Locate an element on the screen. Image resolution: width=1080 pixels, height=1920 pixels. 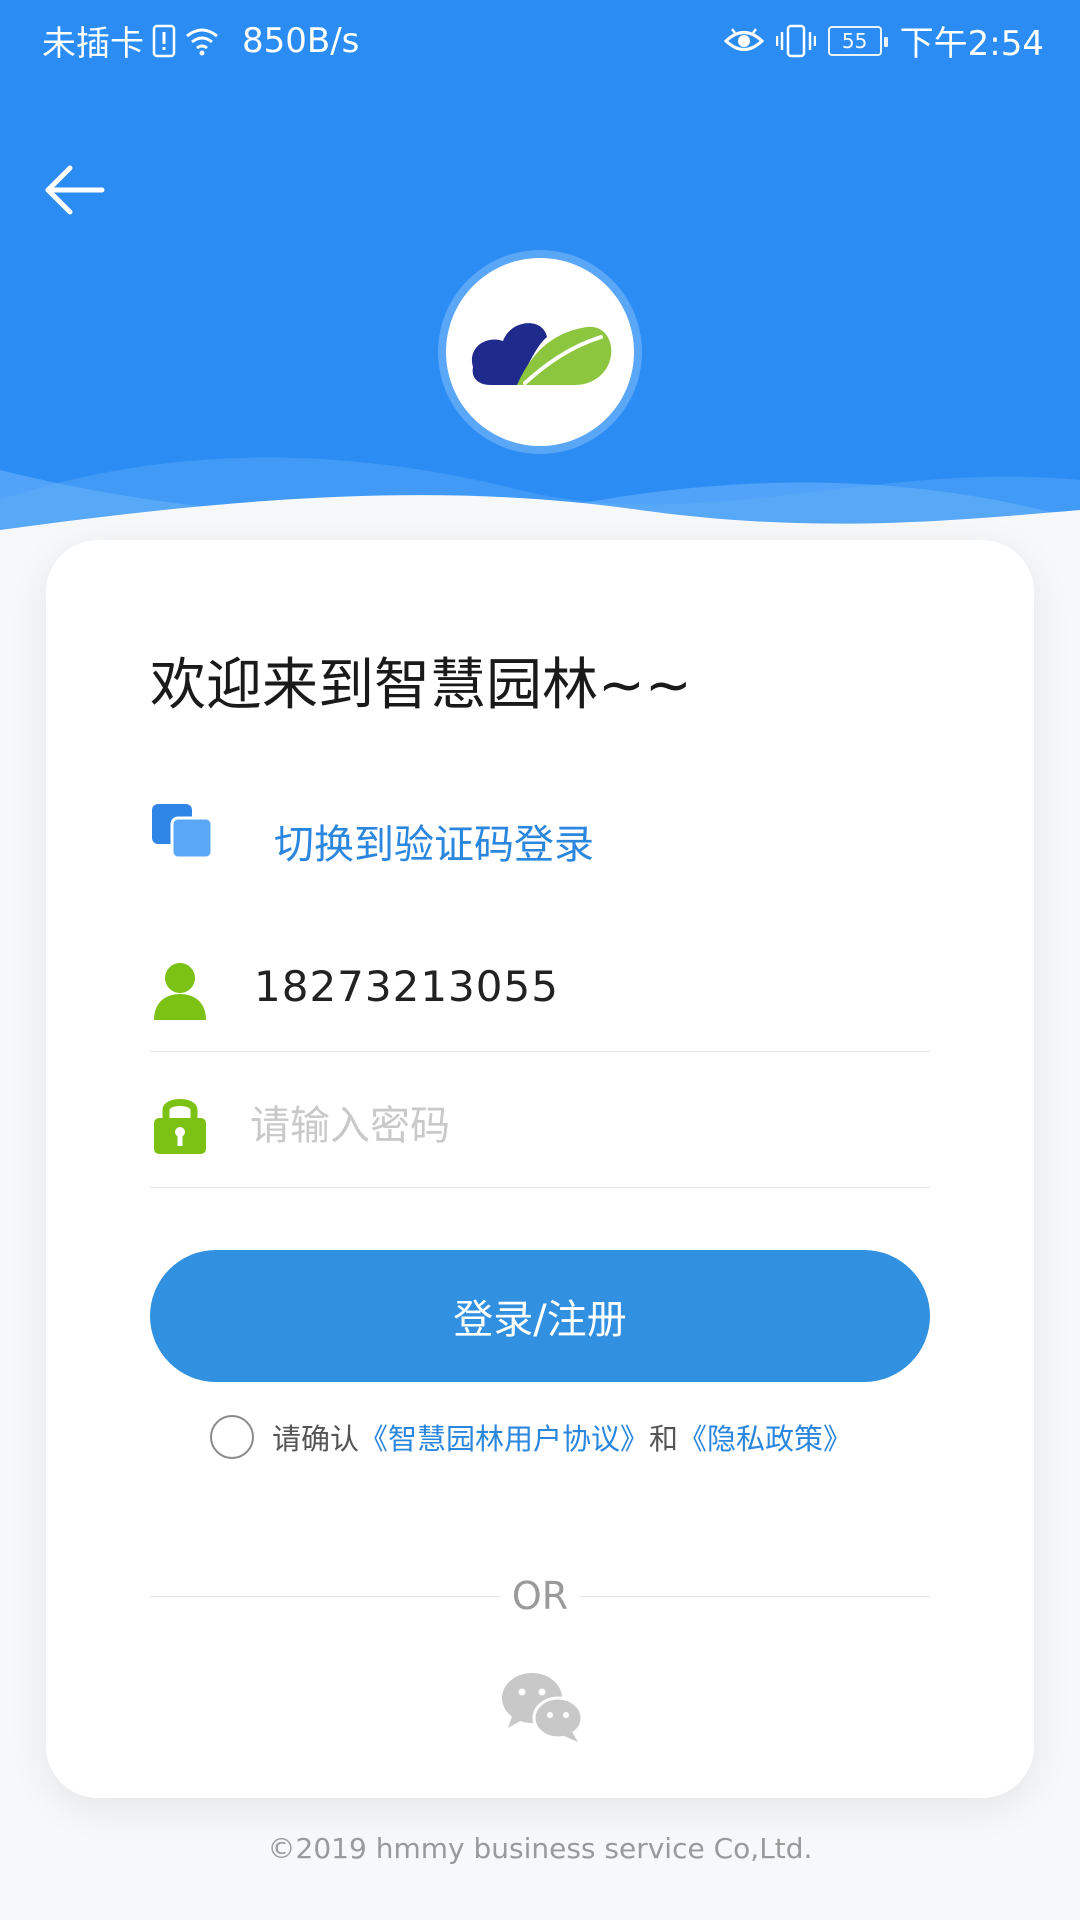
switch-login-label: 切换到验证码登录 is located at coordinates (434, 845).